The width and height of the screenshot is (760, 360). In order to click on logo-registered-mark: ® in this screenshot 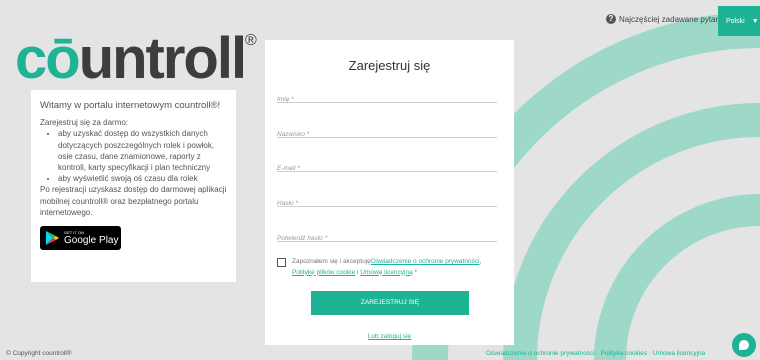, I will do `click(251, 40)`.